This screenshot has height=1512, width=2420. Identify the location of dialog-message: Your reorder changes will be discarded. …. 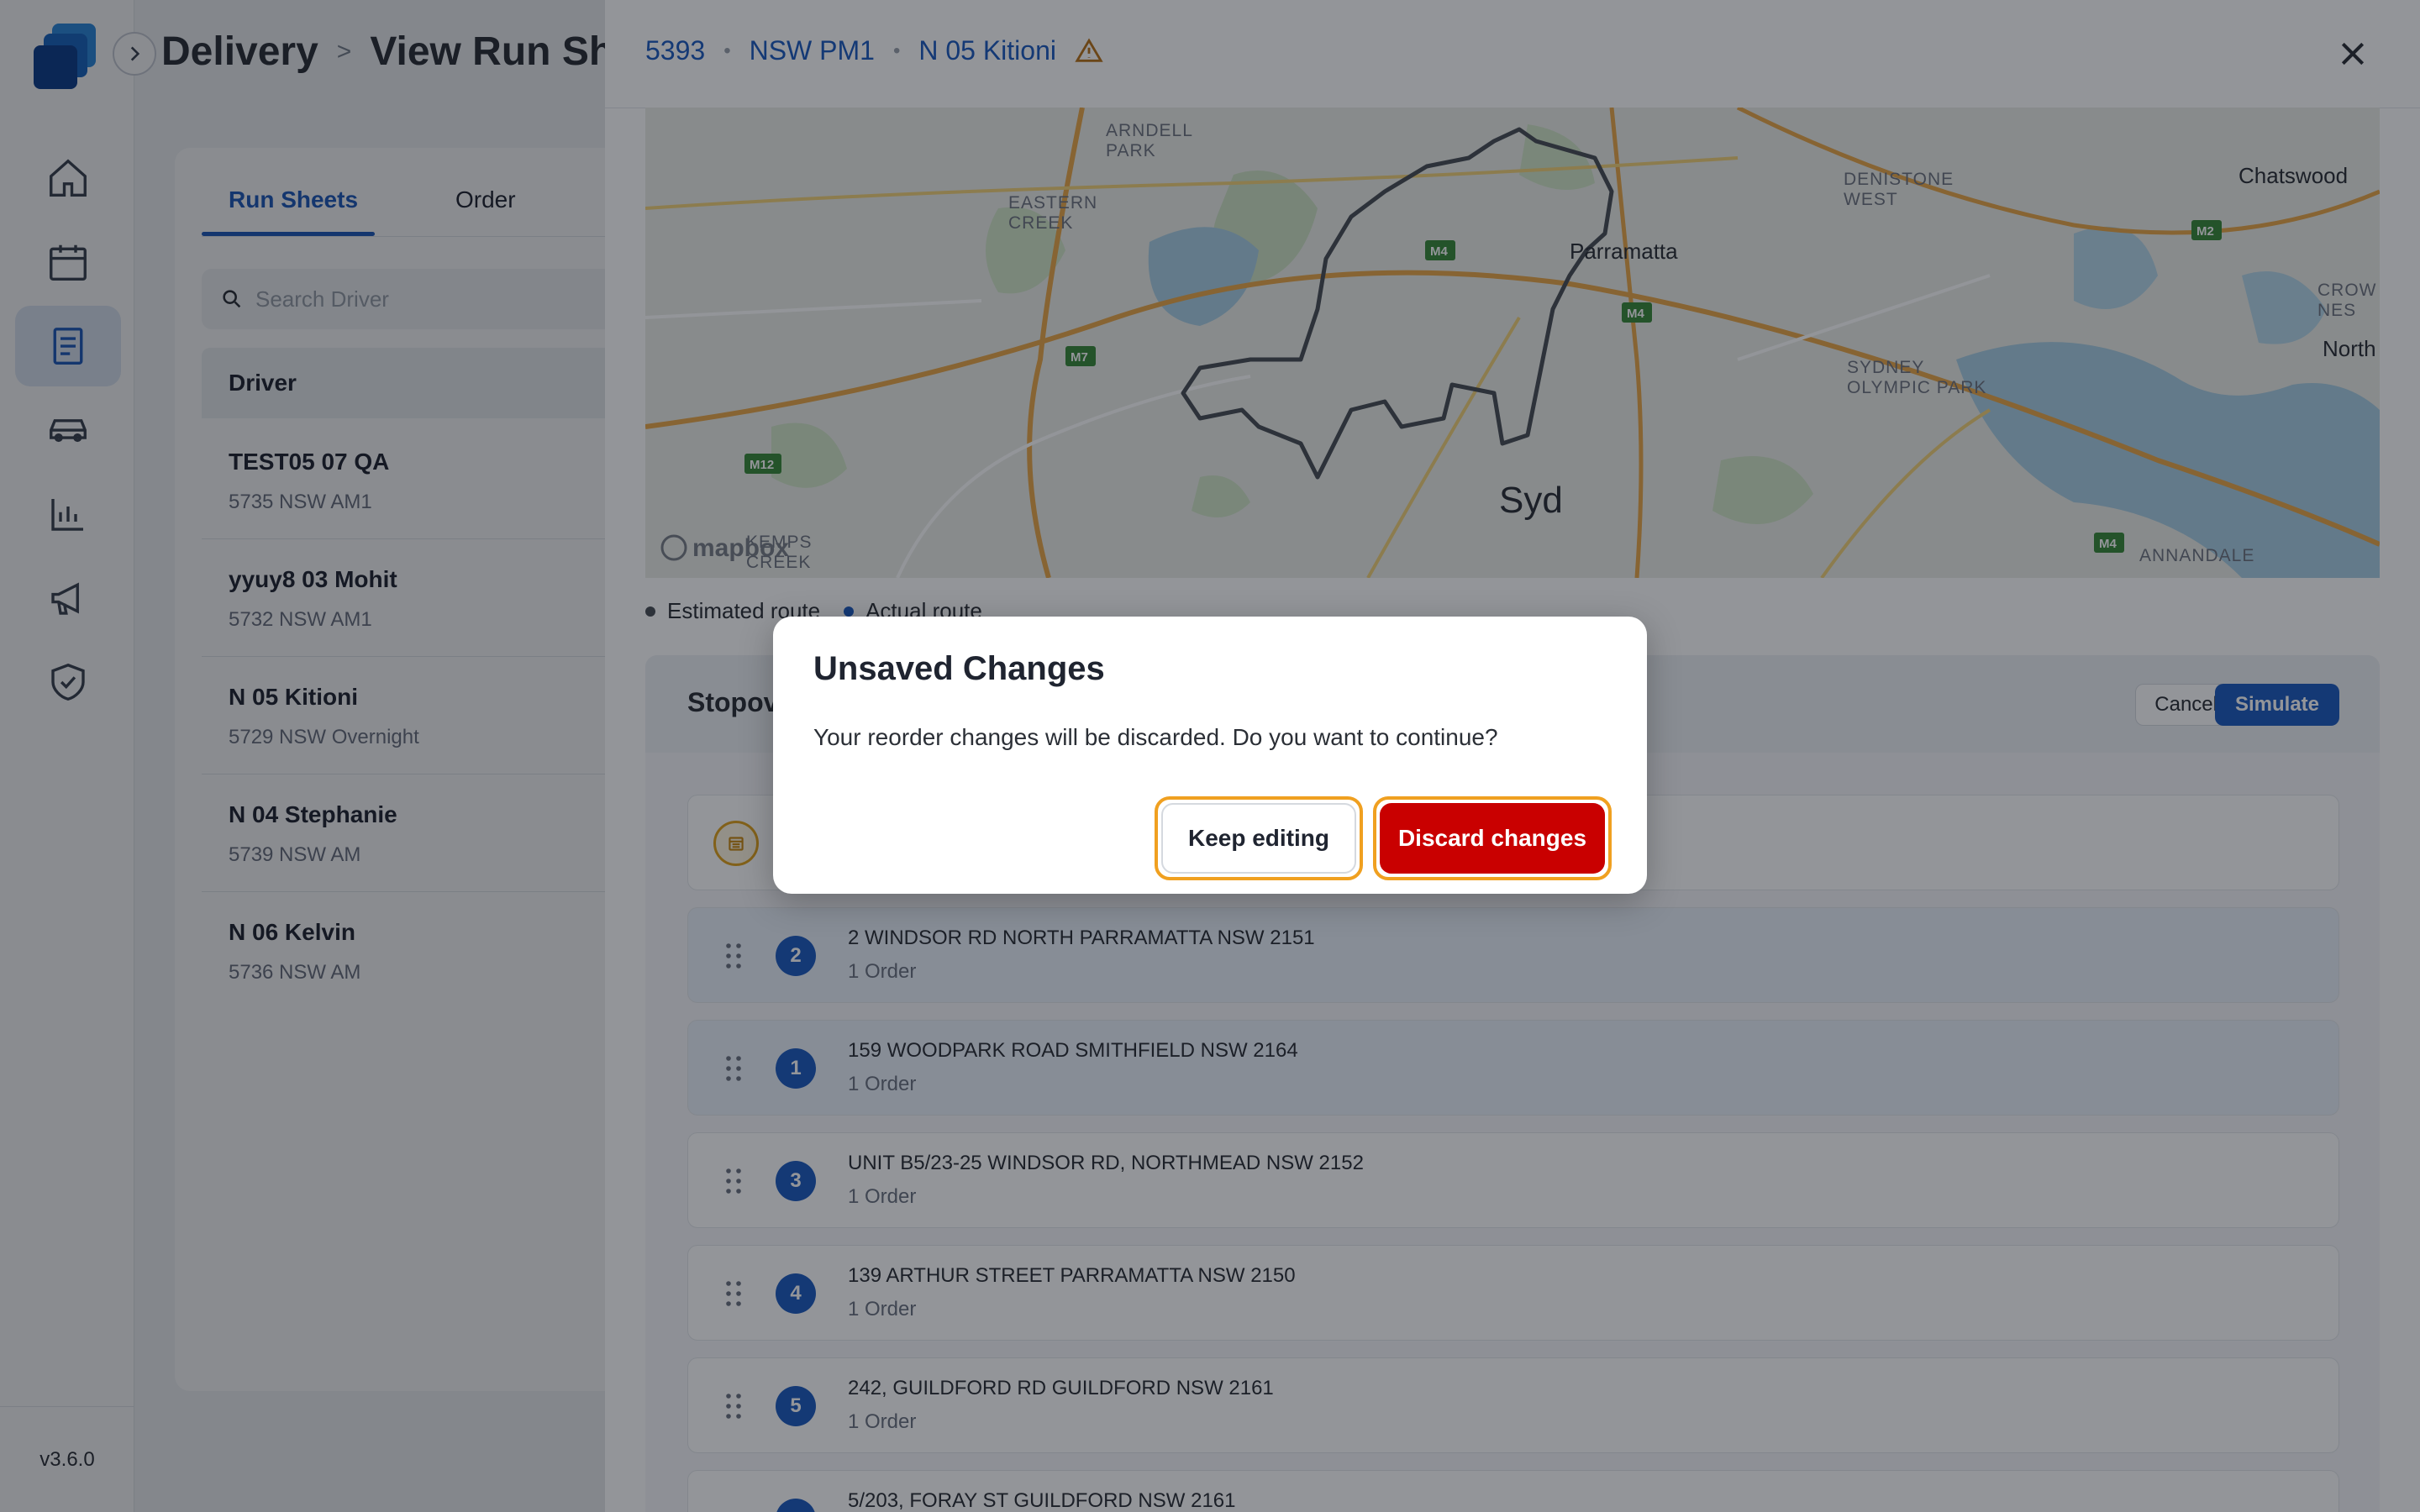
(1155, 737).